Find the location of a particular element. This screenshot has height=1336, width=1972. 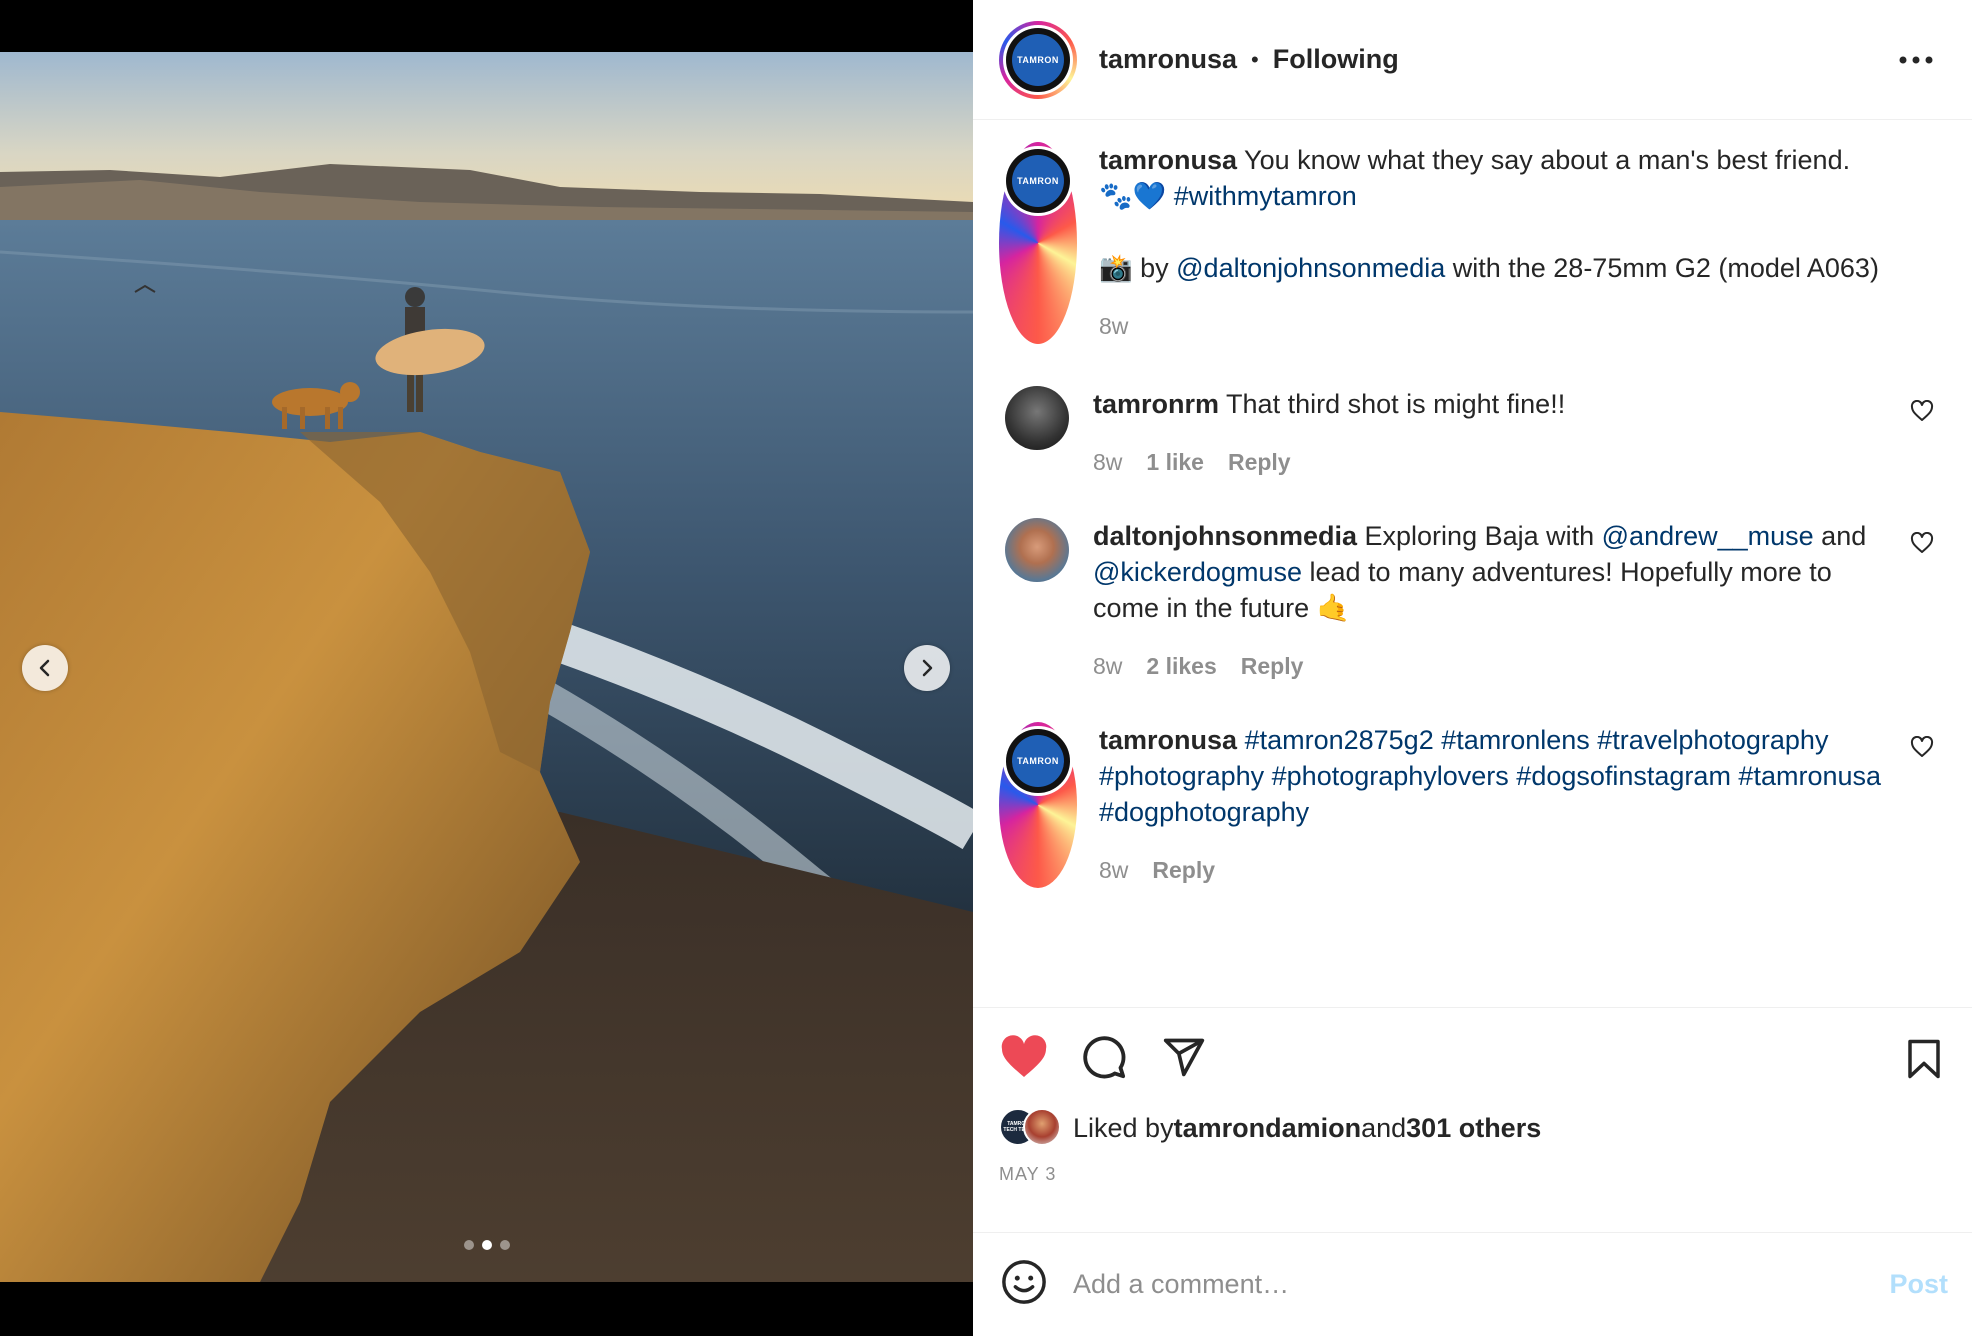

author-avatar: TAMRON is located at coordinates (1038, 59).